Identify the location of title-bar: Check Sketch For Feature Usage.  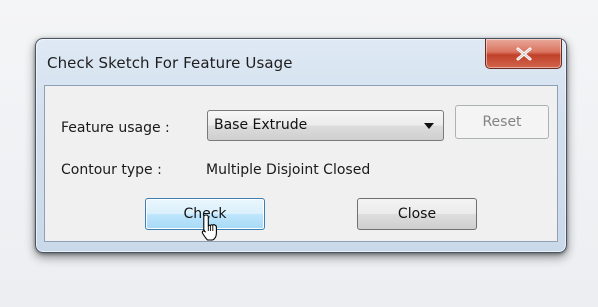
(301, 62).